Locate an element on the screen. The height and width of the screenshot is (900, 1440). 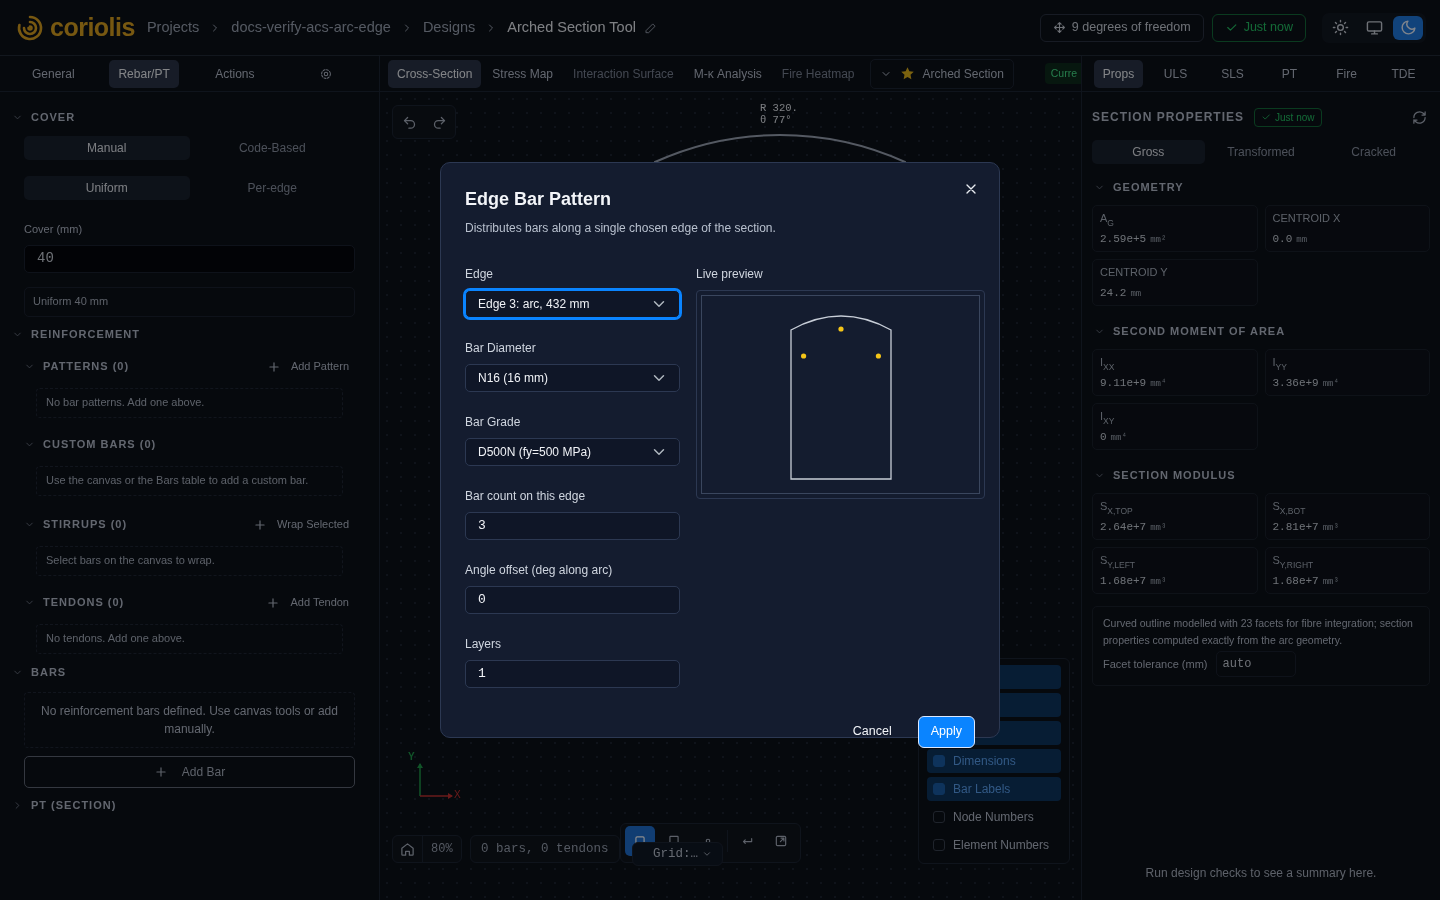
section-heading: PT (SECTION) is located at coordinates (74, 806).